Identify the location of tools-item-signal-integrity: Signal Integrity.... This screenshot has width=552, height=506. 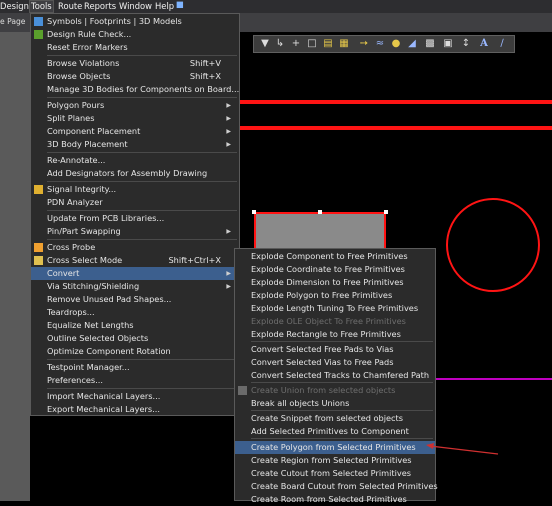
(135, 189).